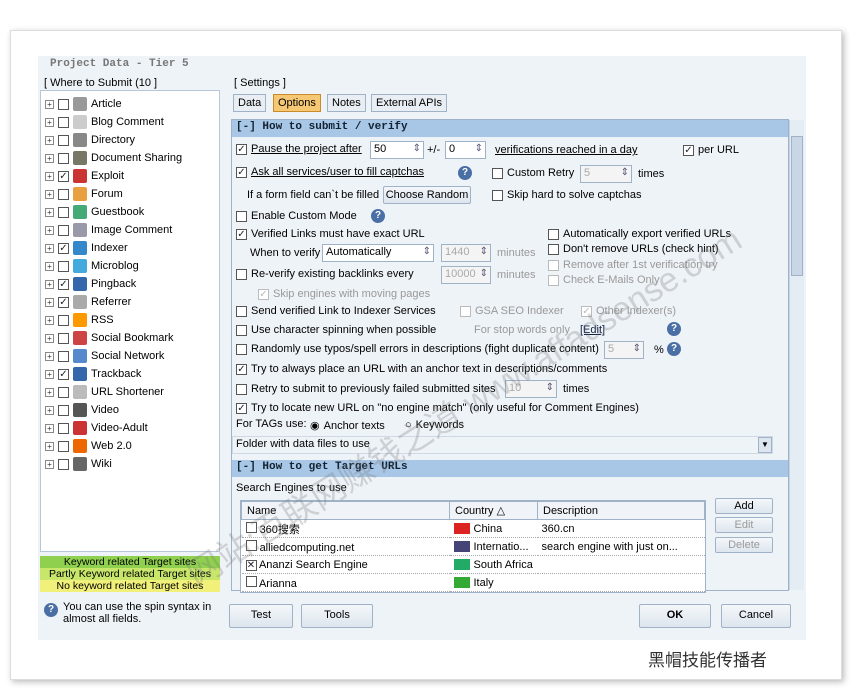 The width and height of the screenshot is (855, 692). What do you see at coordinates (90, 284) in the screenshot?
I see `tree-item: + ✓ Pingback` at bounding box center [90, 284].